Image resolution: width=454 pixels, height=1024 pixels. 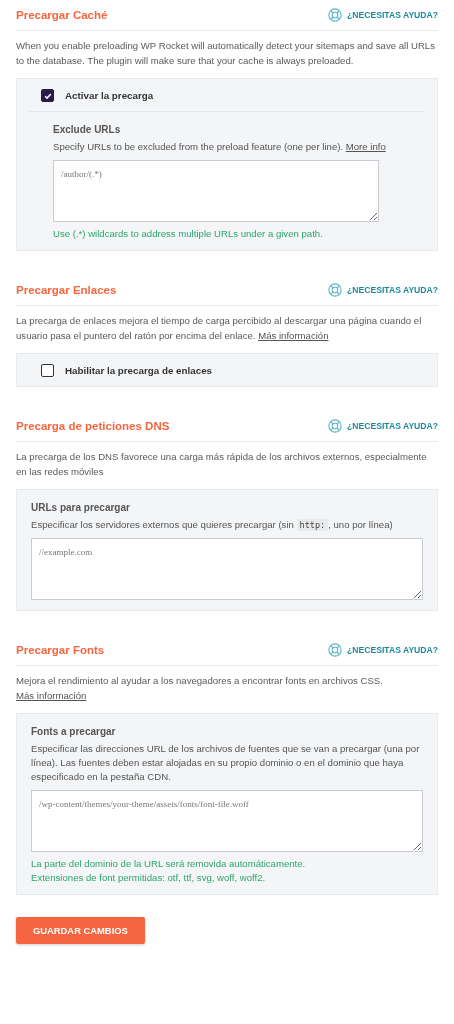 I want to click on textarea-field: /author/(.*), so click(x=216, y=191).